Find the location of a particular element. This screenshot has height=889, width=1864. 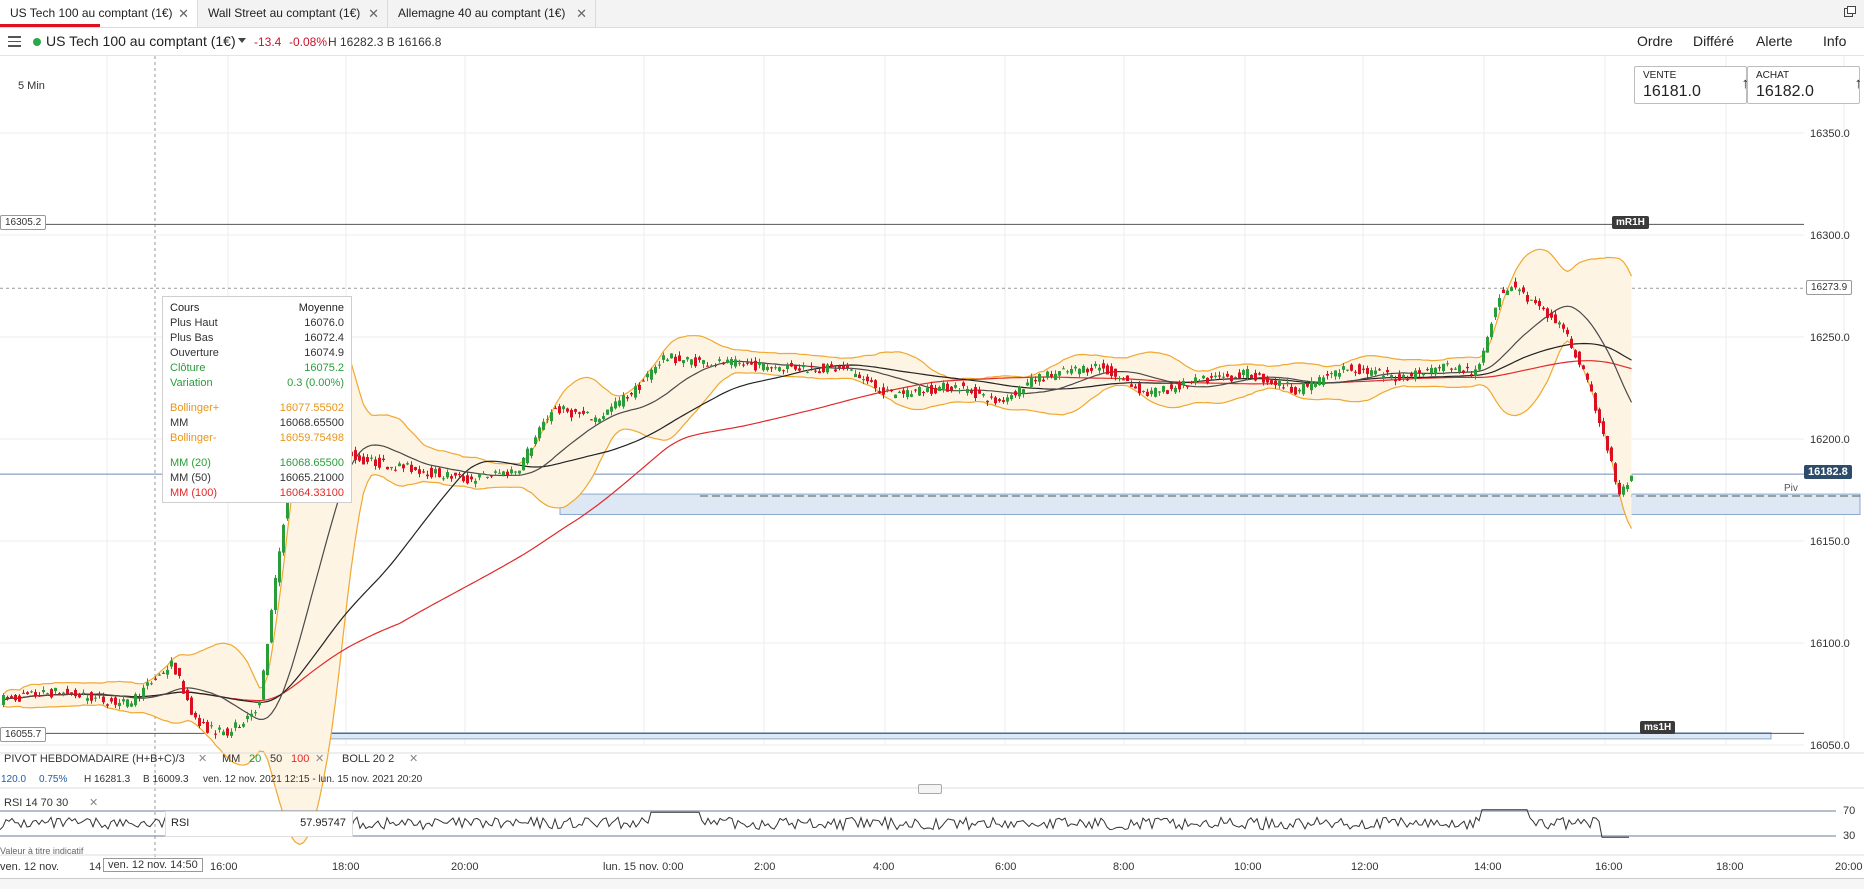

rsi-indicator-label: RSI 14 70 30 is located at coordinates (36, 803).